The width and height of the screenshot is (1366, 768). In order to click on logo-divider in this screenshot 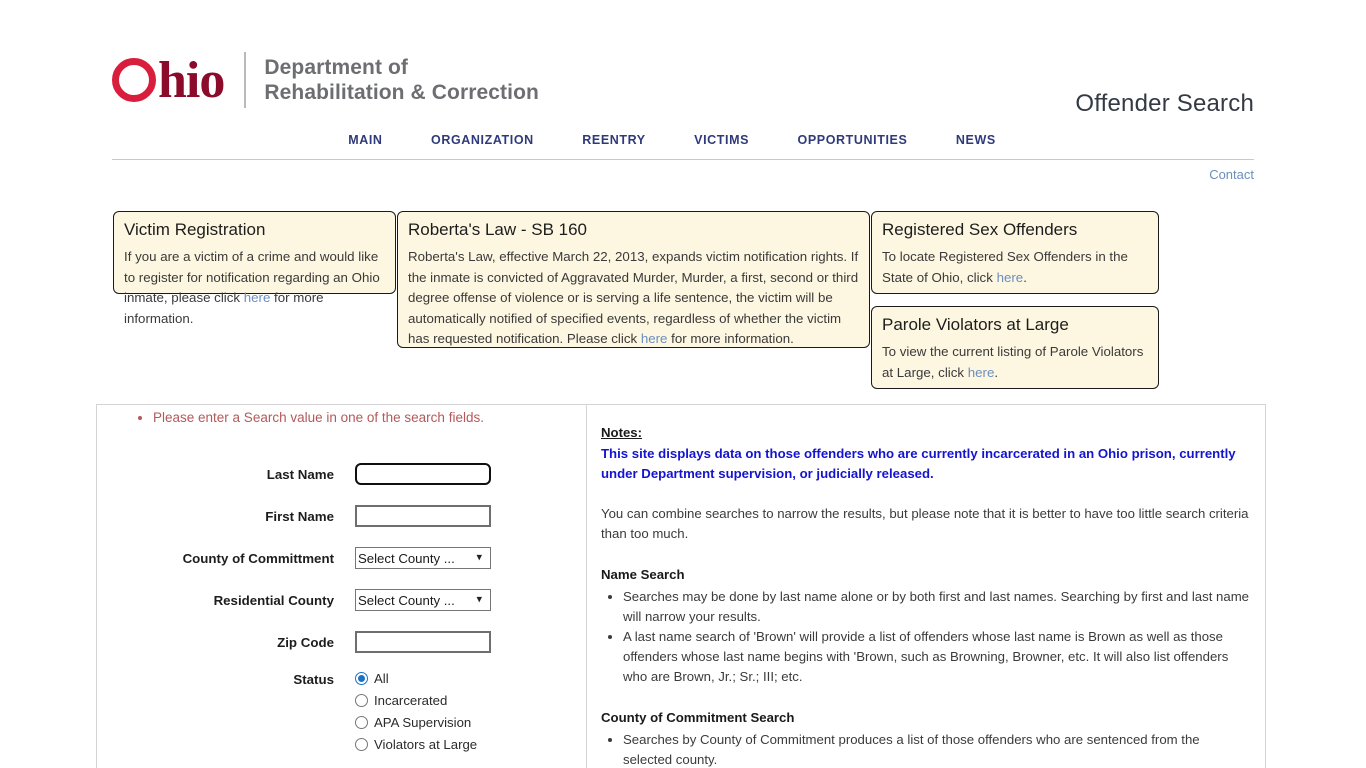, I will do `click(245, 80)`.